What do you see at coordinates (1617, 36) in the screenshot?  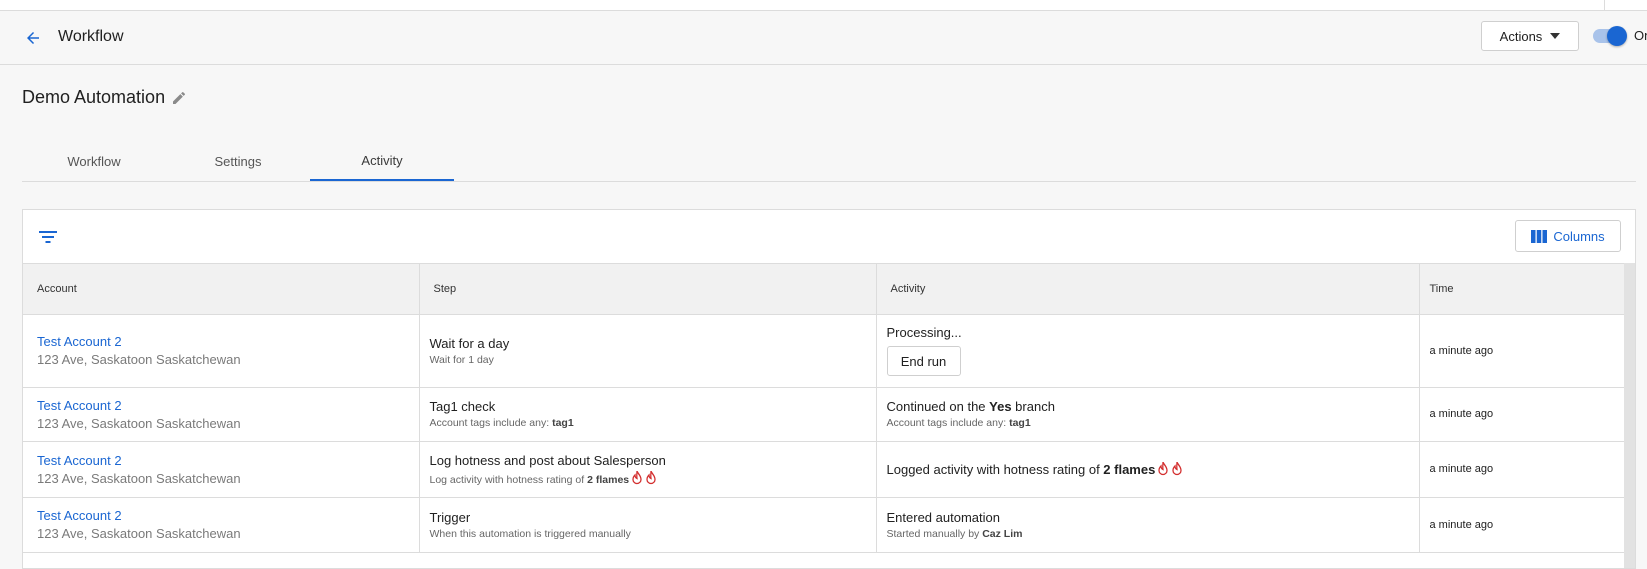 I see `toggle-knob` at bounding box center [1617, 36].